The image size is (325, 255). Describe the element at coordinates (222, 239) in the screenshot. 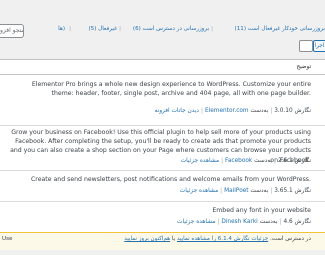

I see `view-version-details-link: جزئیات نگارش 6.1.4 را مشاهده نمایید` at that location.